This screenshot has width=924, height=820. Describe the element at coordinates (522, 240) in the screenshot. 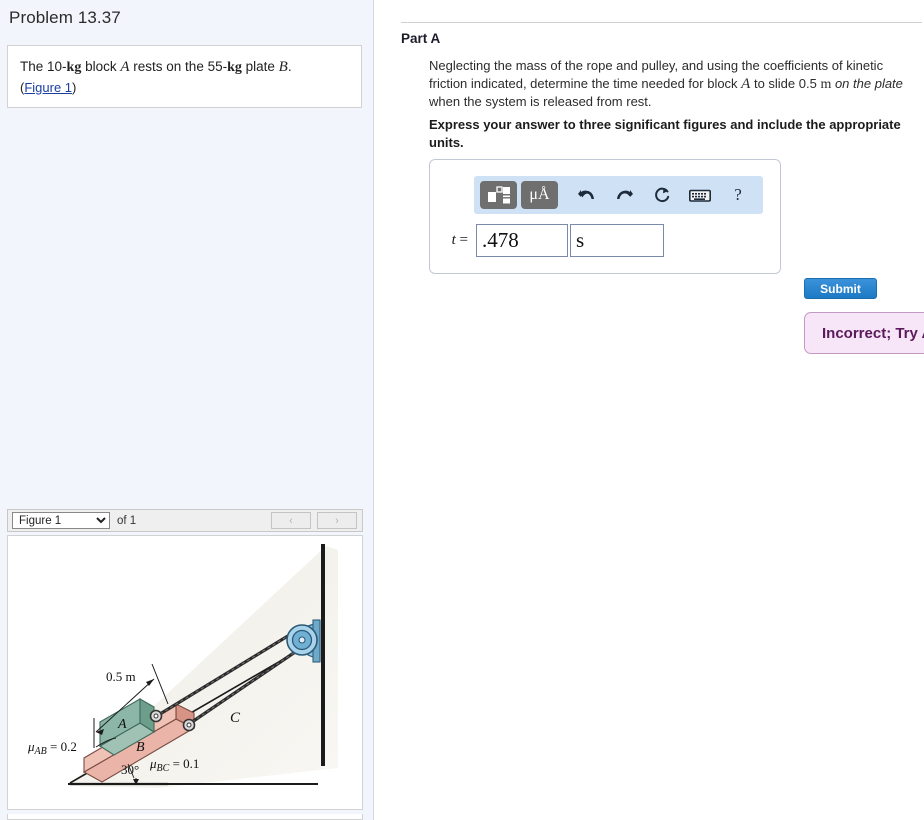

I see `answer-value-input` at that location.